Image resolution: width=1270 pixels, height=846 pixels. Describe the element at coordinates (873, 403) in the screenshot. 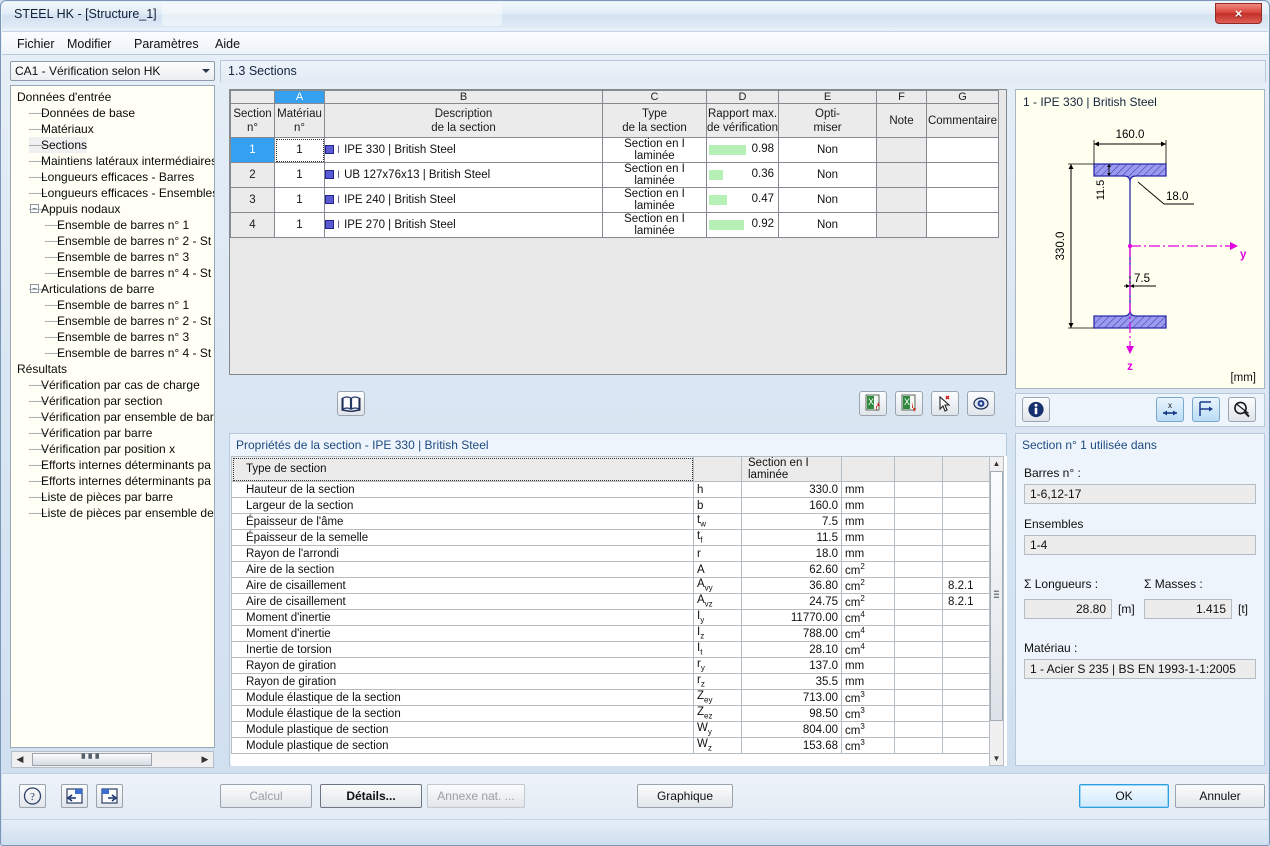

I see `export-excel-up-icon: X` at that location.